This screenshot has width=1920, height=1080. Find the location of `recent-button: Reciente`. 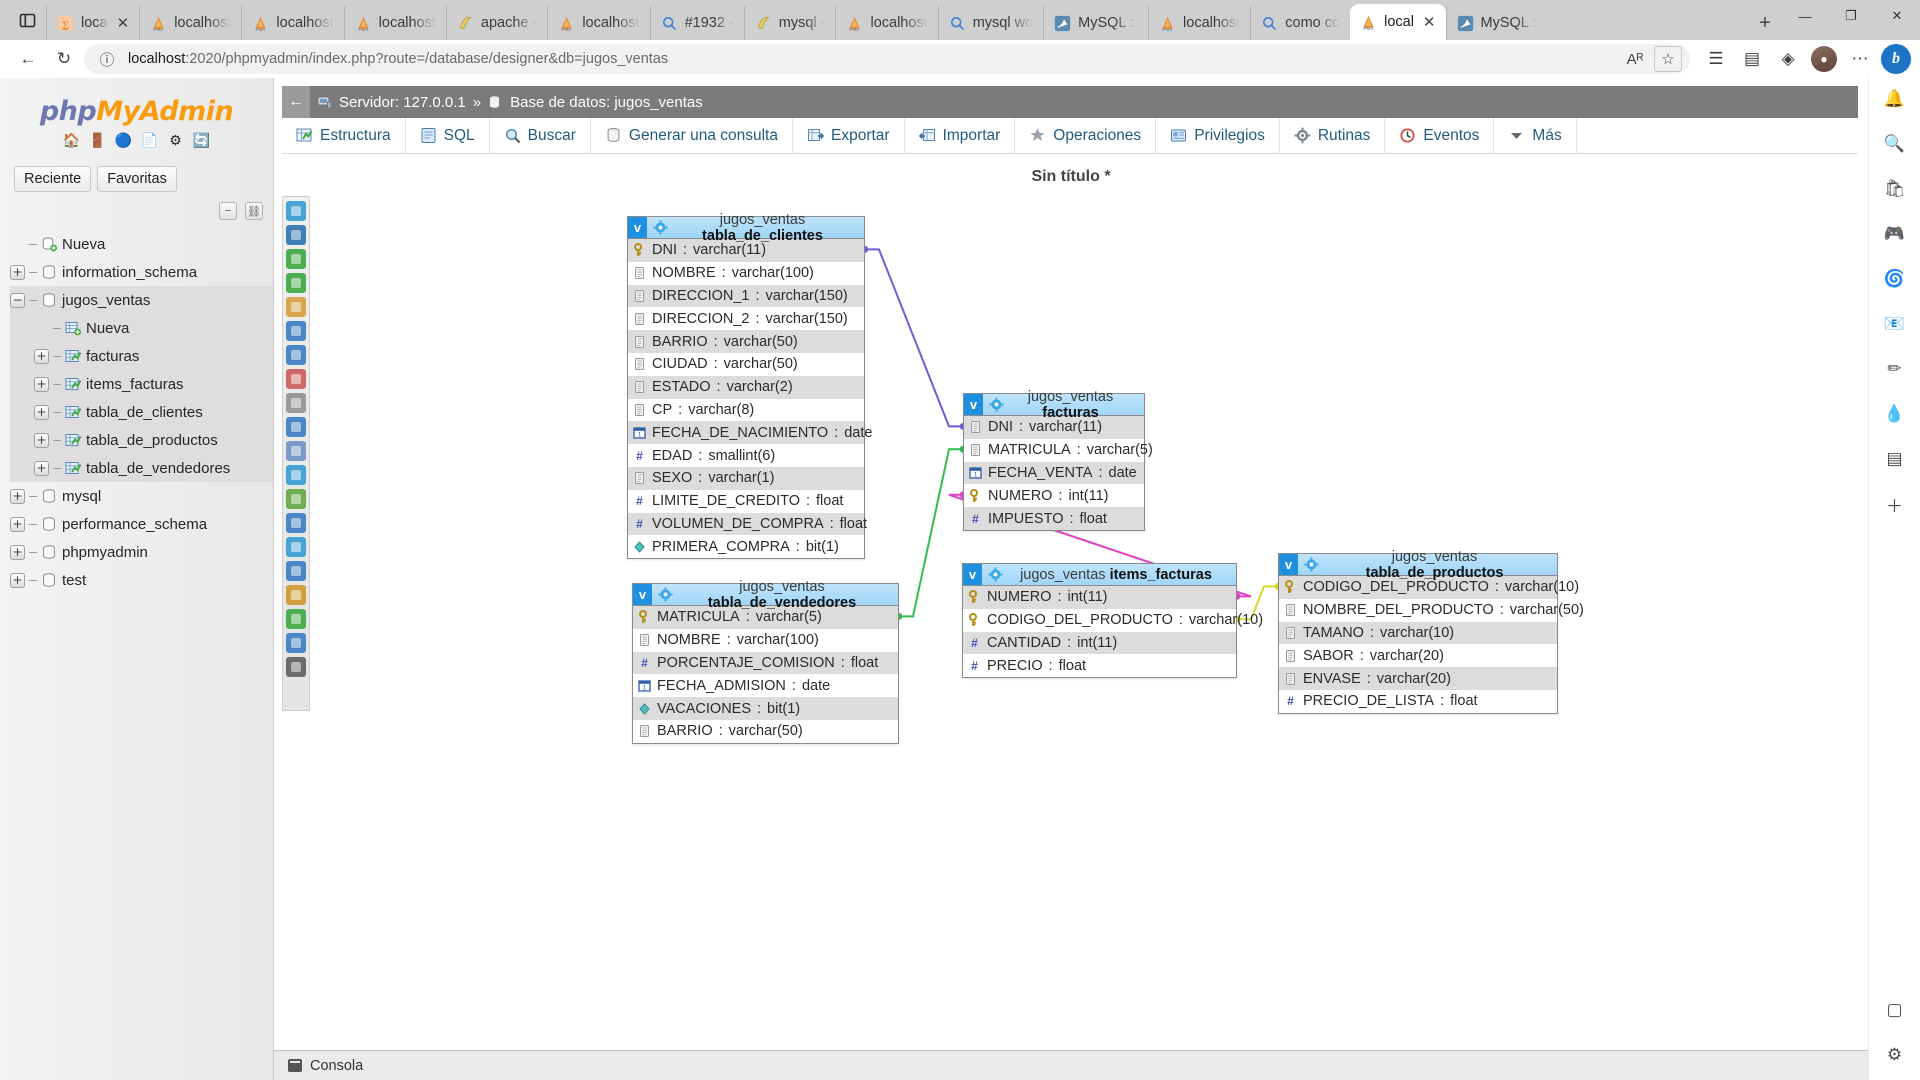

recent-button: Reciente is located at coordinates (53, 179).